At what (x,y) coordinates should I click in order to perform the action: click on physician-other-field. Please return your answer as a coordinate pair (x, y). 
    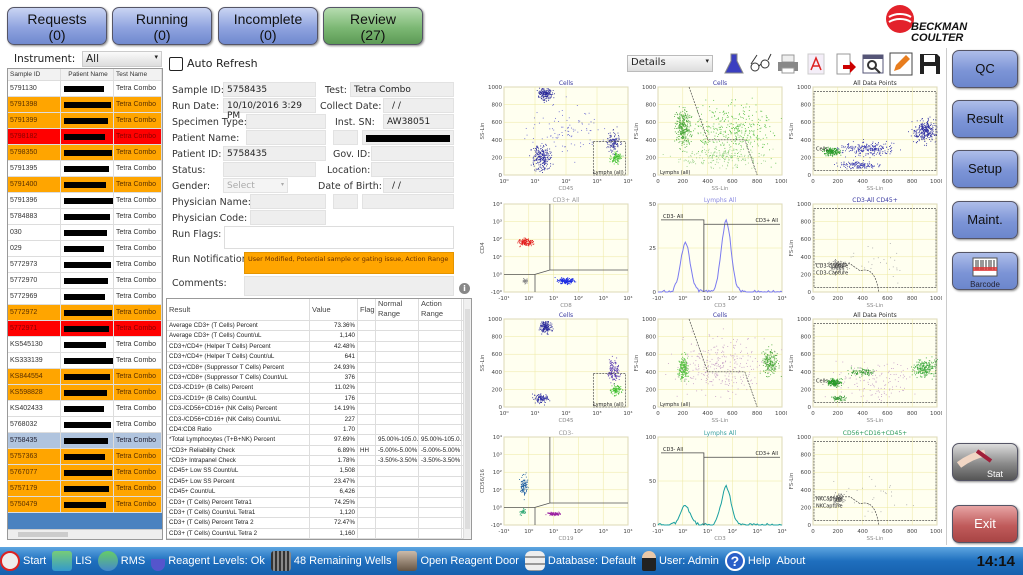
    Looking at the image, I should click on (408, 201).